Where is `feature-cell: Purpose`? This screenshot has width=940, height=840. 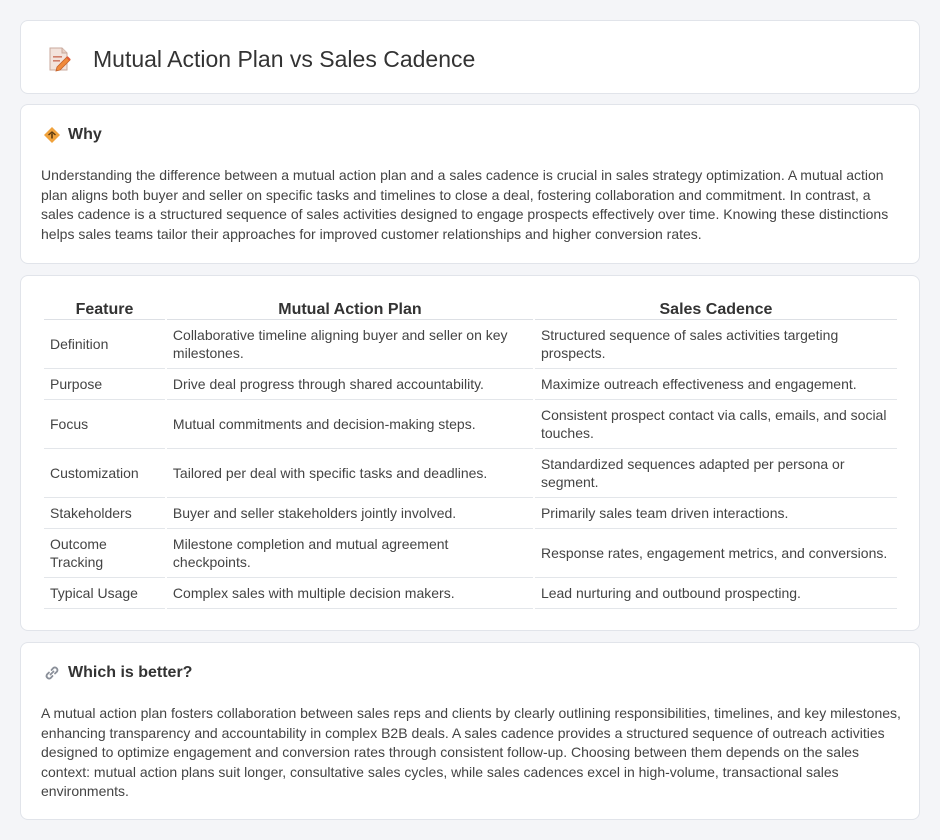
feature-cell: Purpose is located at coordinates (104, 384).